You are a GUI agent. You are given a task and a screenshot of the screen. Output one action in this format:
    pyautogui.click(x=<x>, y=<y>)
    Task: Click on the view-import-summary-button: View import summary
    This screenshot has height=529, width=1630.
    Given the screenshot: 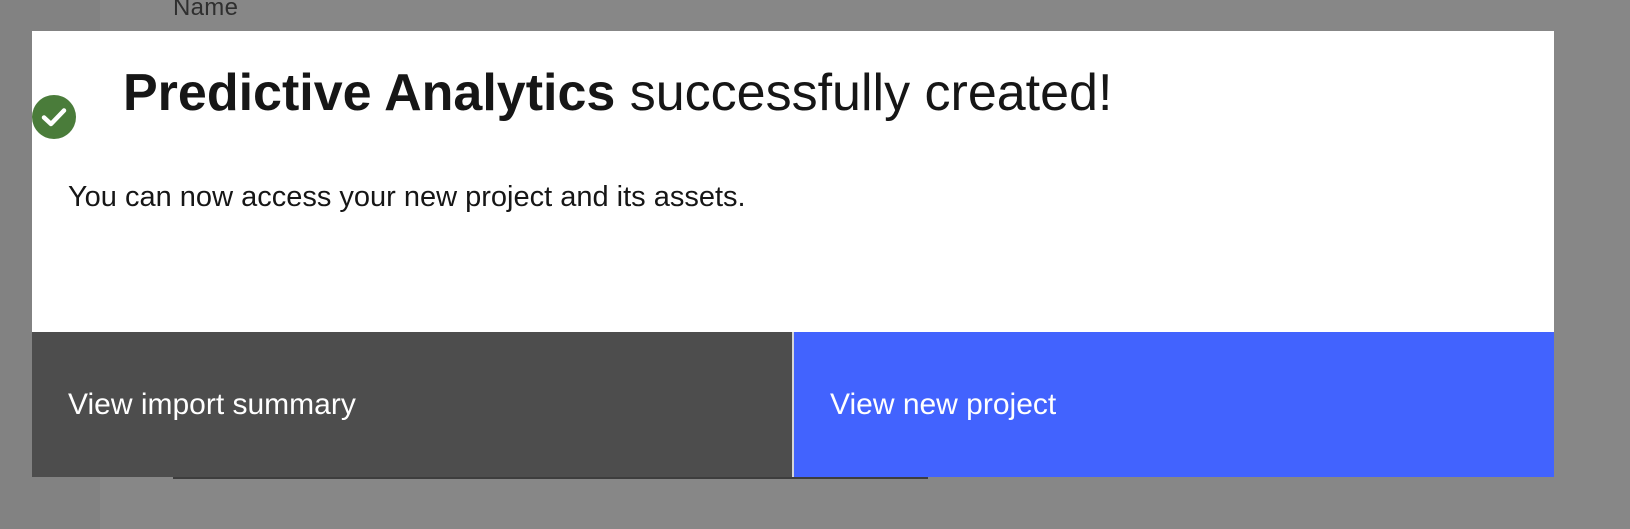 What is the action you would take?
    pyautogui.click(x=412, y=404)
    